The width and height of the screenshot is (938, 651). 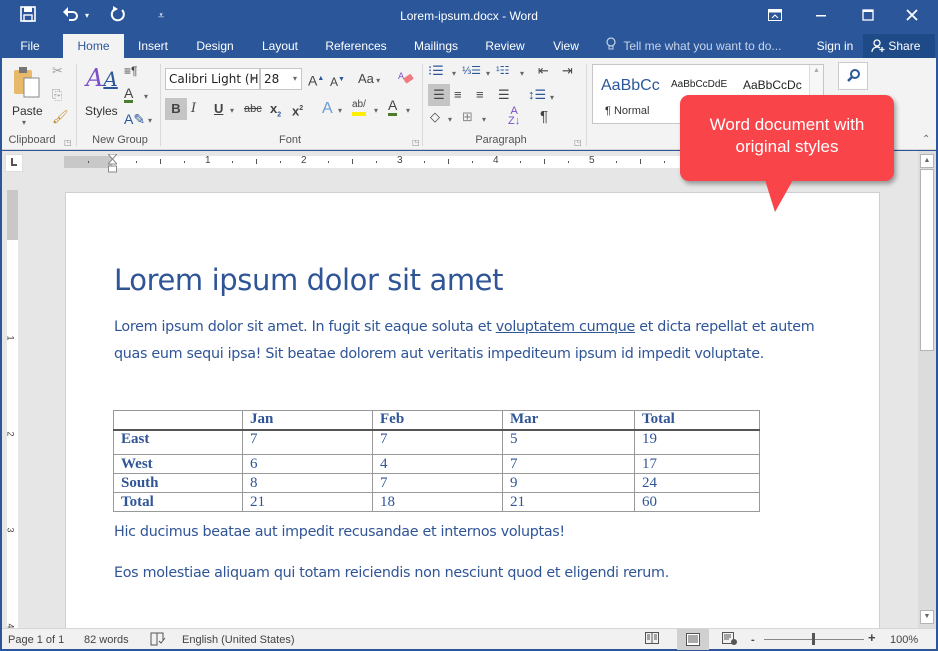 I want to click on style-normal: AaBbCc ¶ Normal, so click(x=631, y=95).